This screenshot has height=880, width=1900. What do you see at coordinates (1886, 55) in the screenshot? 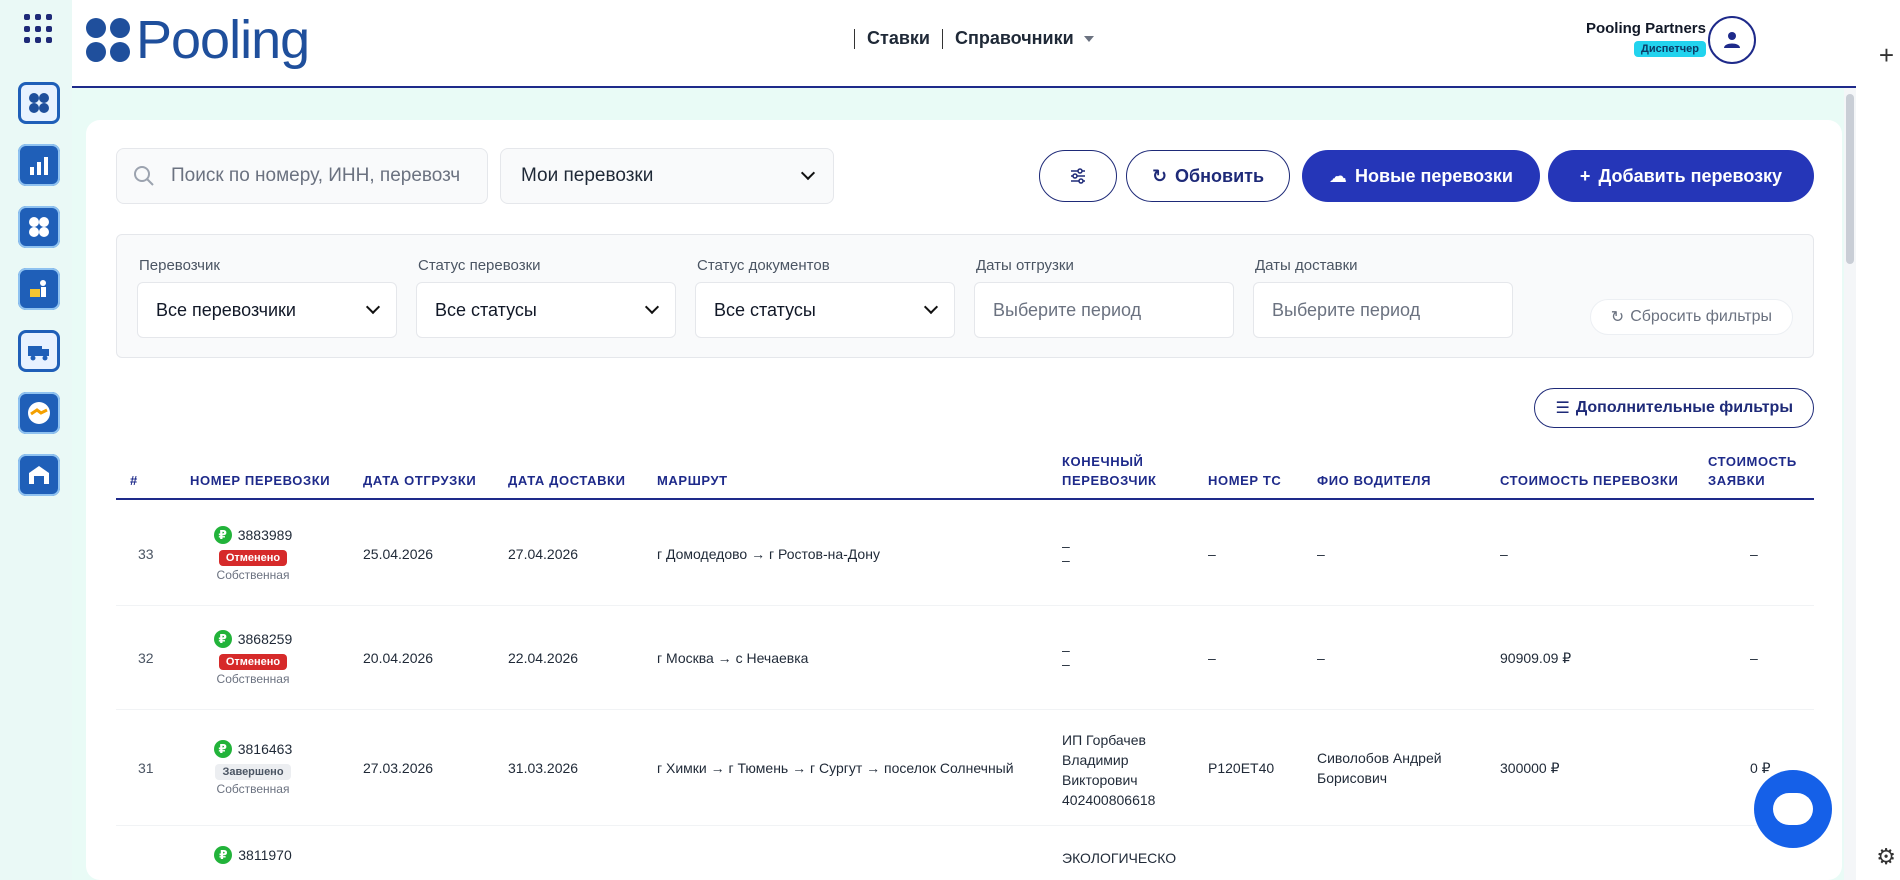
I see `plus-icon: +` at bounding box center [1886, 55].